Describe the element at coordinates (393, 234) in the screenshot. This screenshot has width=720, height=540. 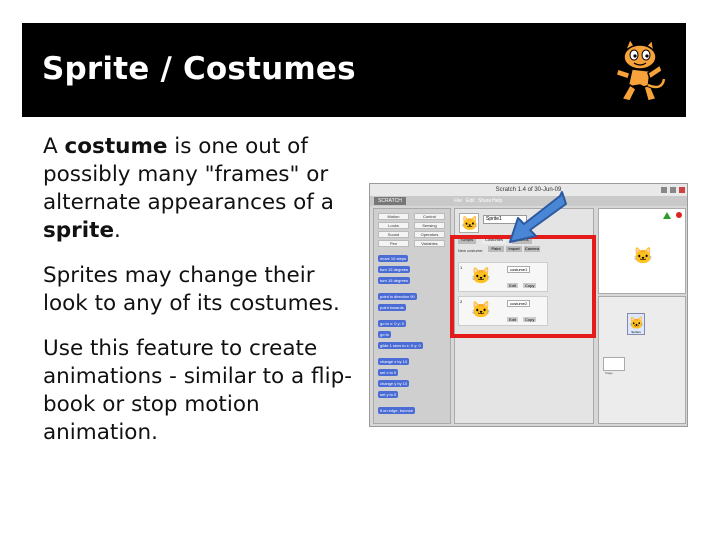
I see `category-sound: Sound` at that location.